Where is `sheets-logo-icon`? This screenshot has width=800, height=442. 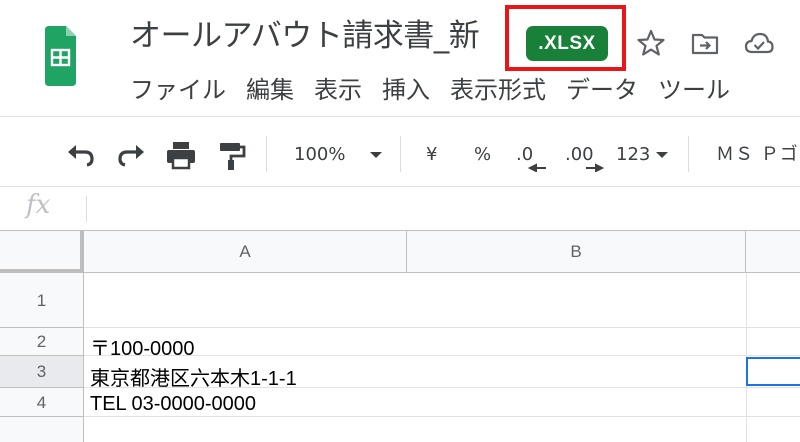 sheets-logo-icon is located at coordinates (60, 56).